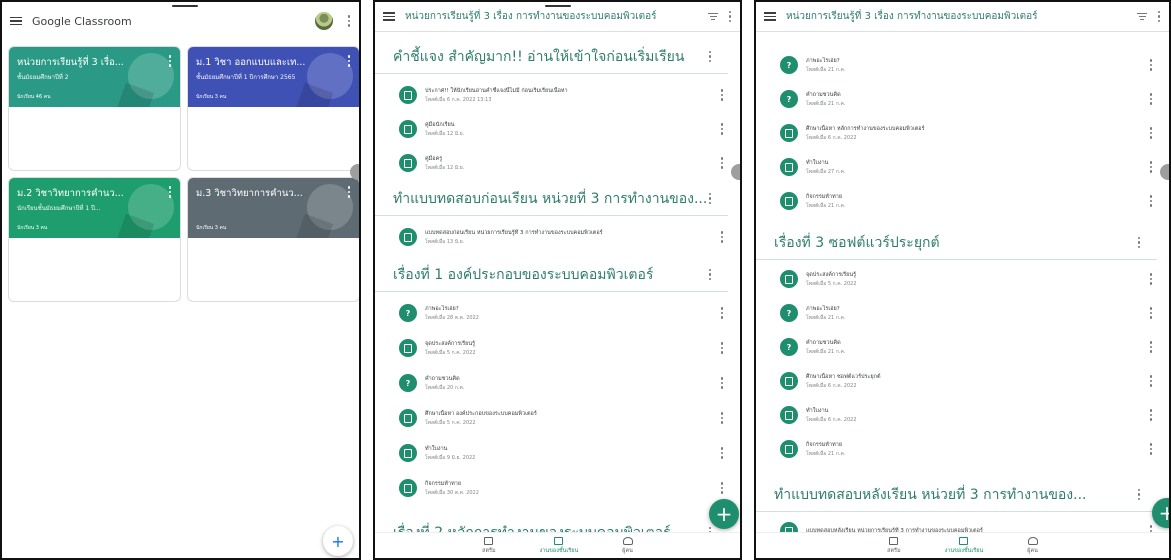 The width and height of the screenshot is (1171, 560). What do you see at coordinates (180, 21) in the screenshot?
I see `home-topbar: Google Classroom` at bounding box center [180, 21].